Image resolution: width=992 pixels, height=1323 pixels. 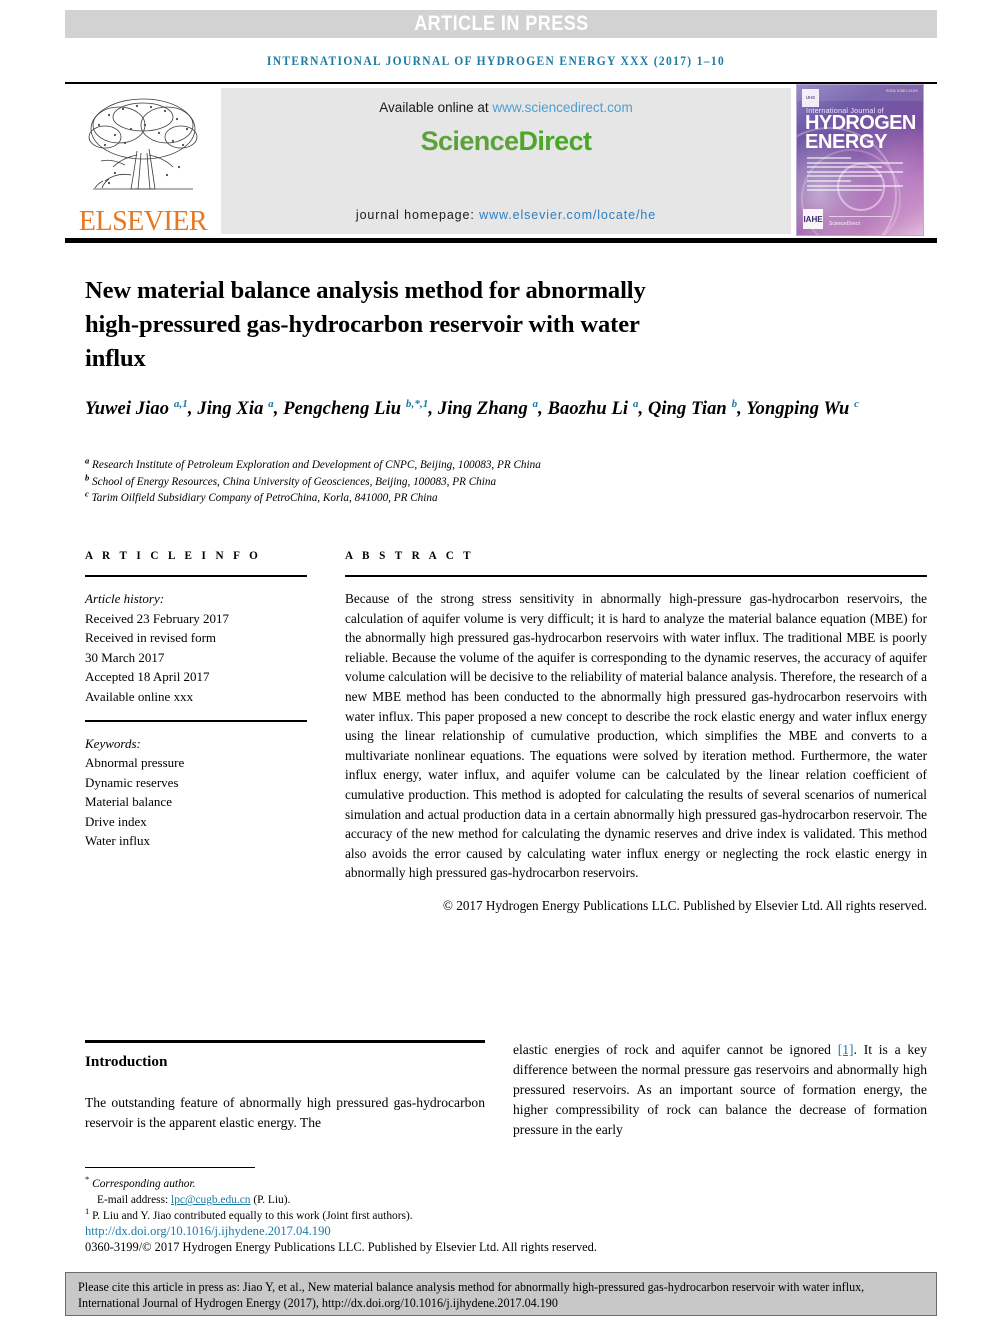 What do you see at coordinates (846, 1049) in the screenshot?
I see `reference-citation-1: [1]` at bounding box center [846, 1049].